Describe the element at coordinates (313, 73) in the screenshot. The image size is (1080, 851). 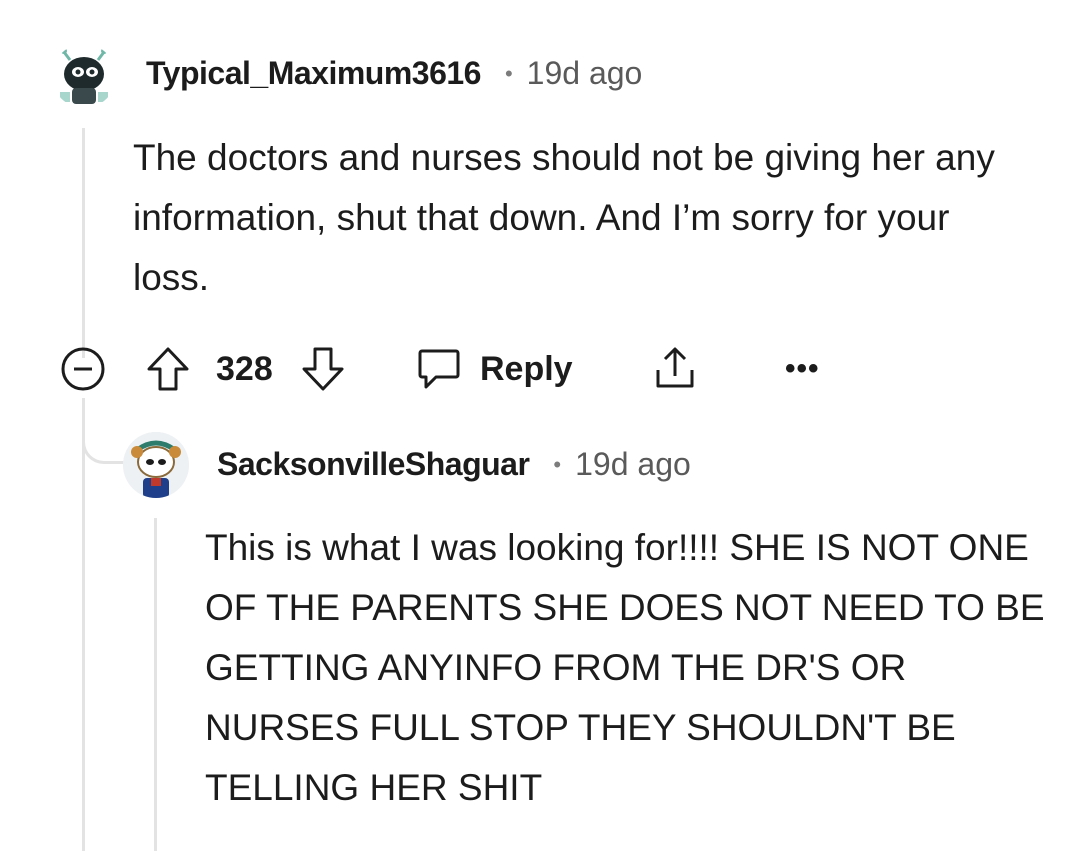
I see `comment-username: Typical_Maximum3616` at that location.